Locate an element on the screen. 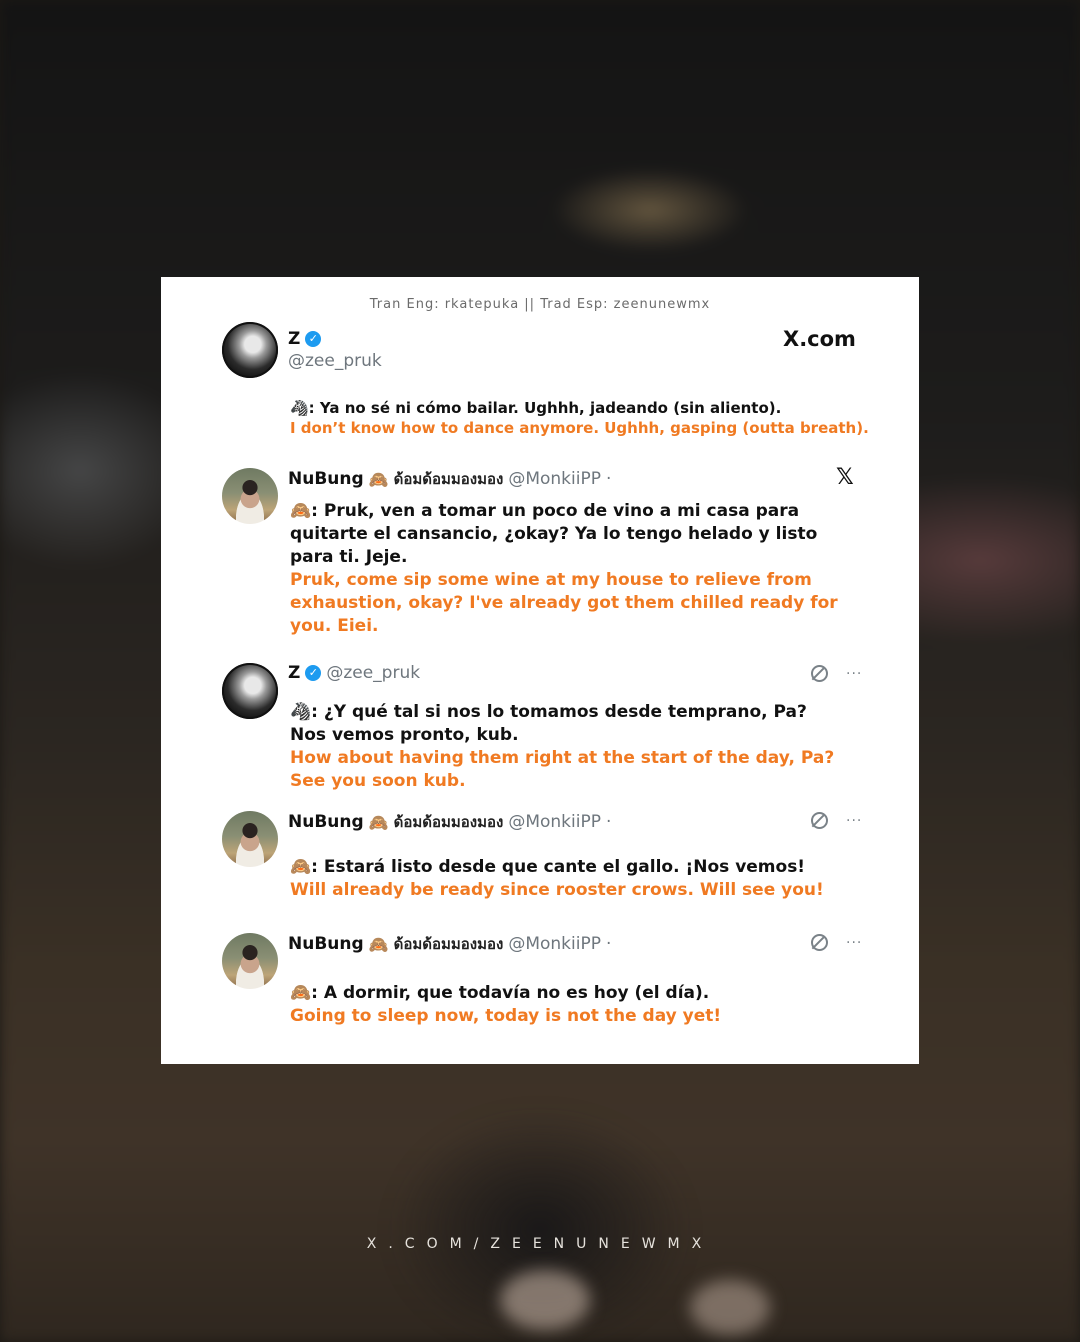 Image resolution: width=1080 pixels, height=1342 pixels. text-en: you. Eiei. is located at coordinates (334, 626).